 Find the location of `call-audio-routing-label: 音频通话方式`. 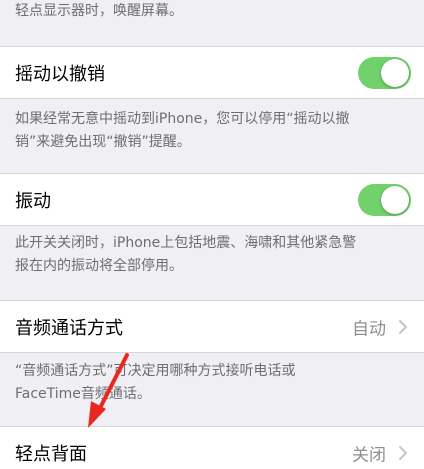

call-audio-routing-label: 音频通话方式 is located at coordinates (69, 328).